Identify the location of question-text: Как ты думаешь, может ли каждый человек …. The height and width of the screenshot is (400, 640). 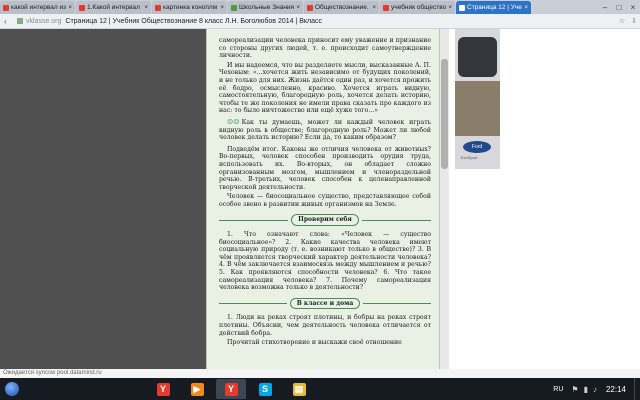
(325, 130).